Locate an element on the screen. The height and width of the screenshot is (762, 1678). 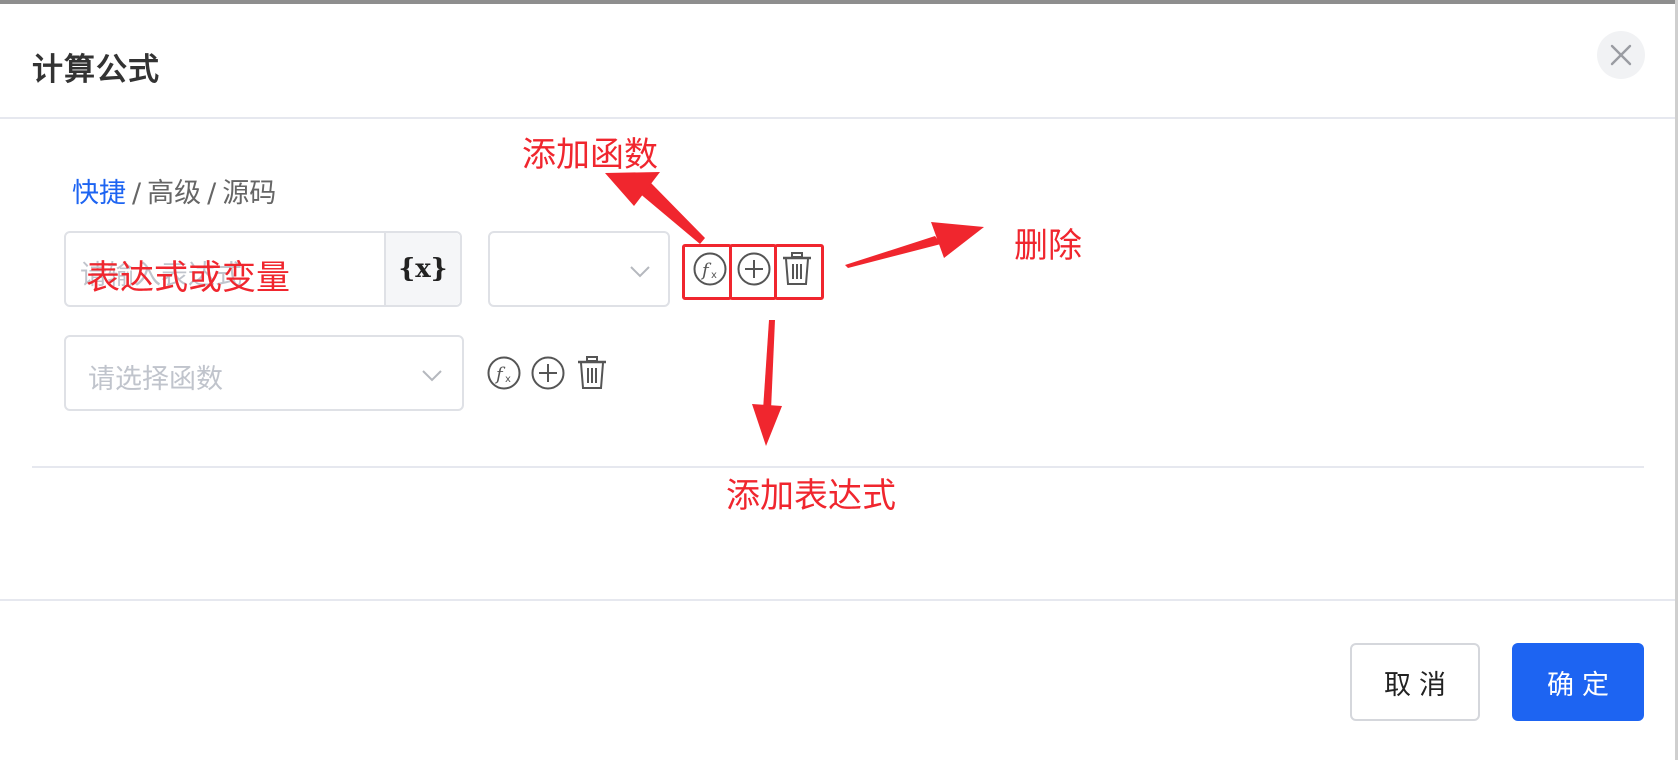
confirm-button: 确定 is located at coordinates (1578, 682).